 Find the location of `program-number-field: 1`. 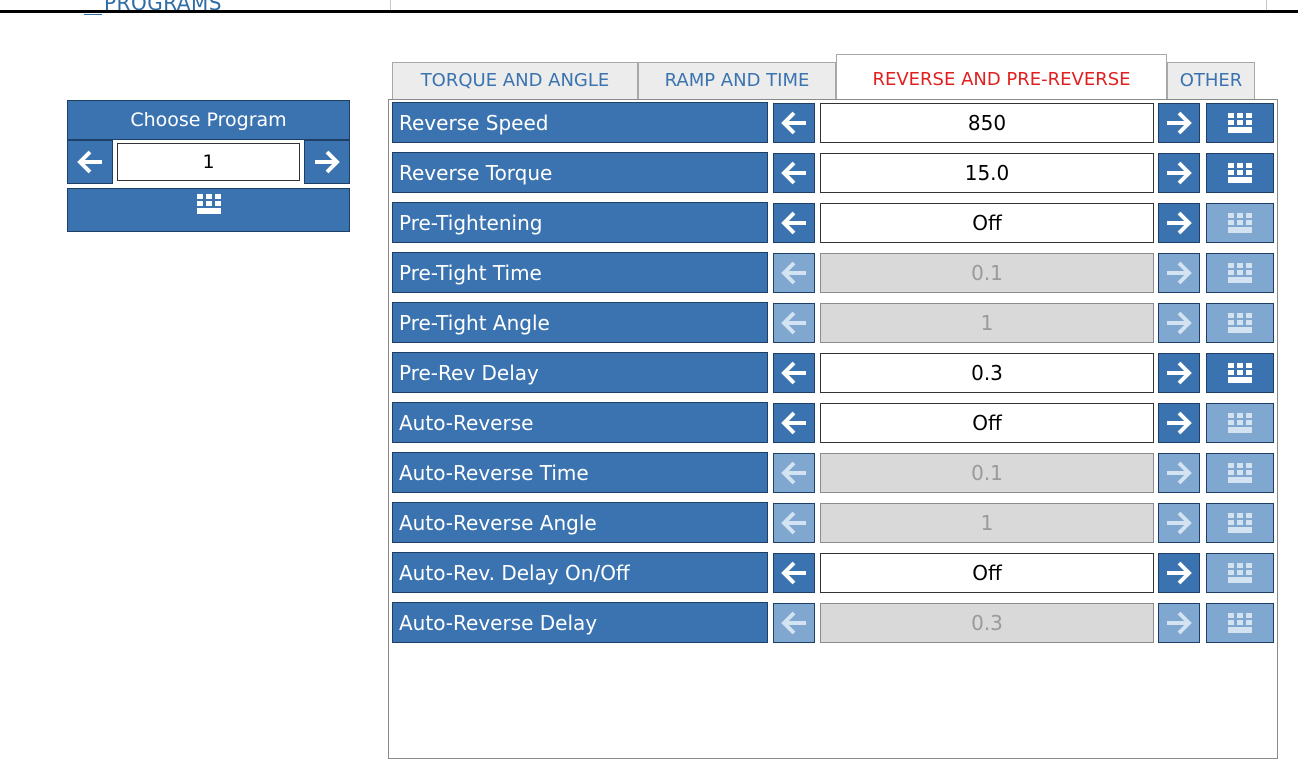

program-number-field: 1 is located at coordinates (208, 162).